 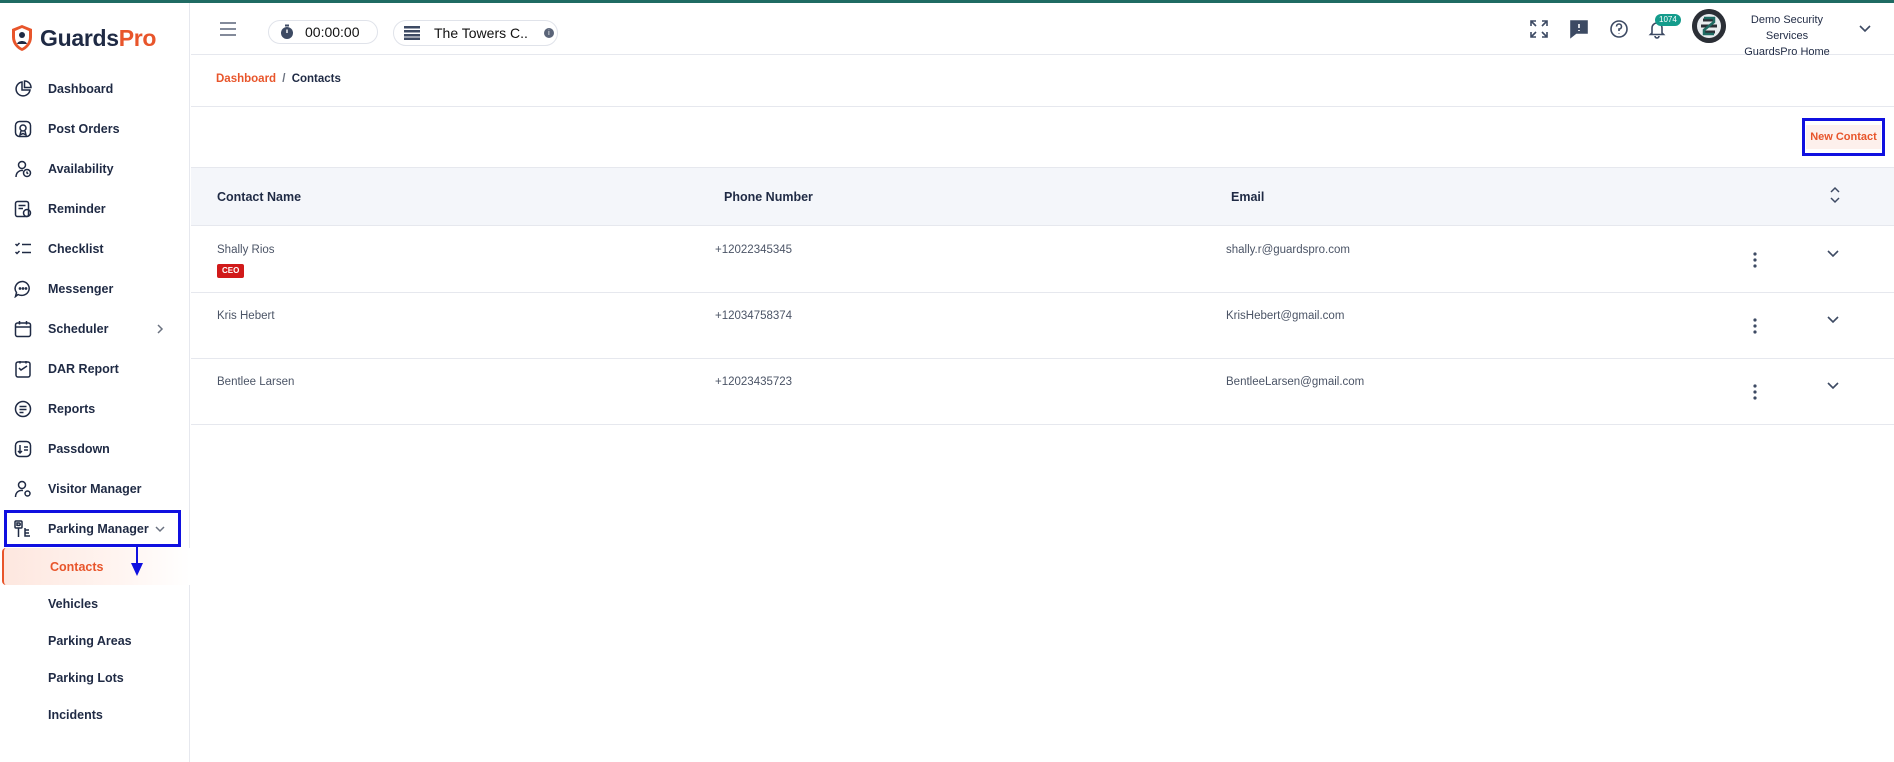 What do you see at coordinates (23, 489) in the screenshot?
I see `visitor-icon` at bounding box center [23, 489].